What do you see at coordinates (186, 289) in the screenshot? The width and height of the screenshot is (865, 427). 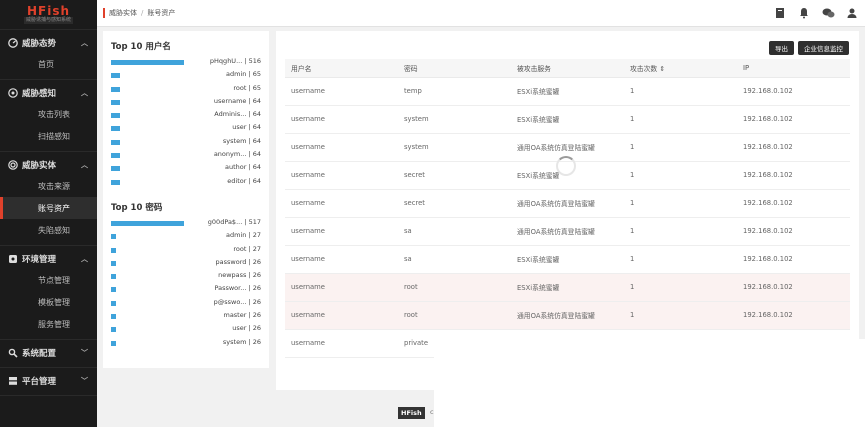 I see `rank-row: Passwor... | 26` at bounding box center [186, 289].